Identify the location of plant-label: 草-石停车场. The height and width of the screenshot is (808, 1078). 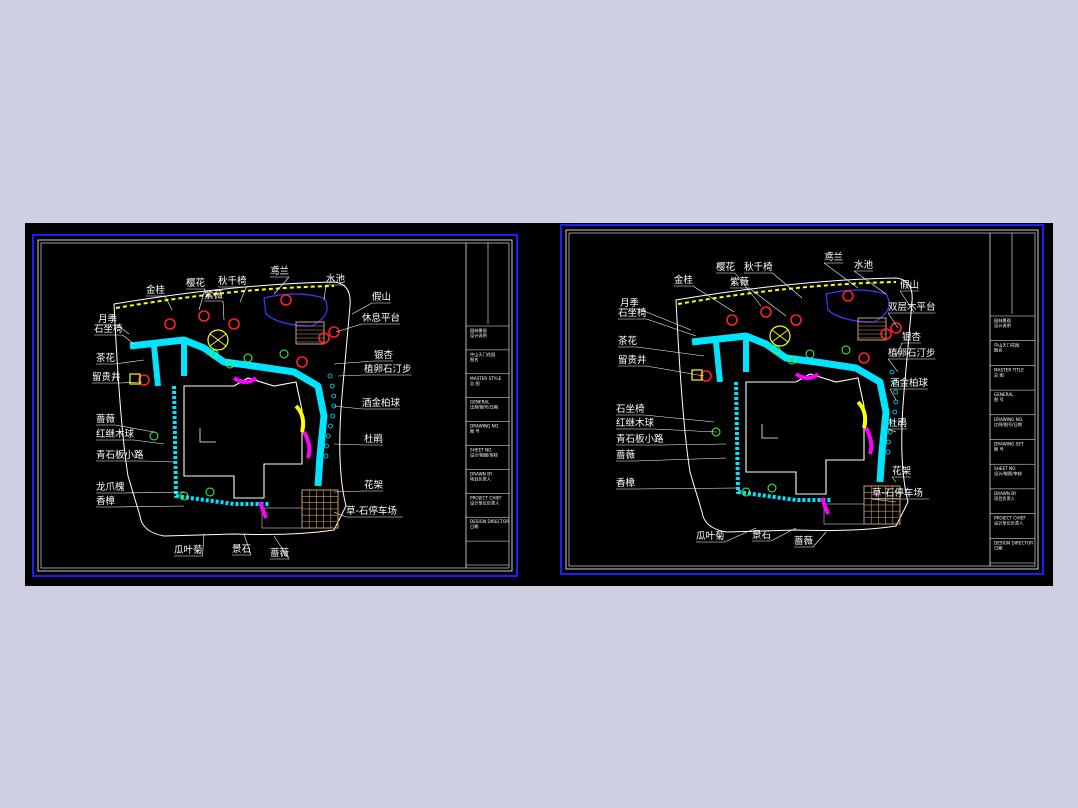
(371, 511).